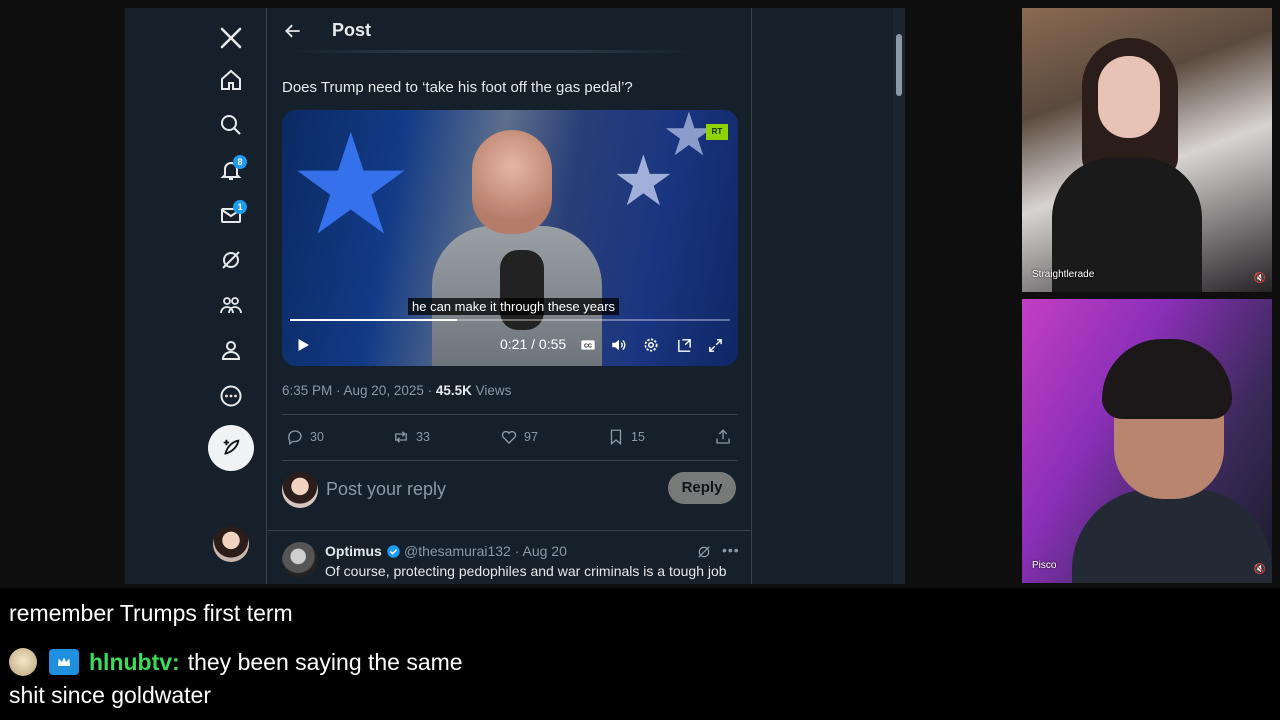 This screenshot has height=720, width=1280. What do you see at coordinates (510, 320) in the screenshot?
I see `video-progress-bar` at bounding box center [510, 320].